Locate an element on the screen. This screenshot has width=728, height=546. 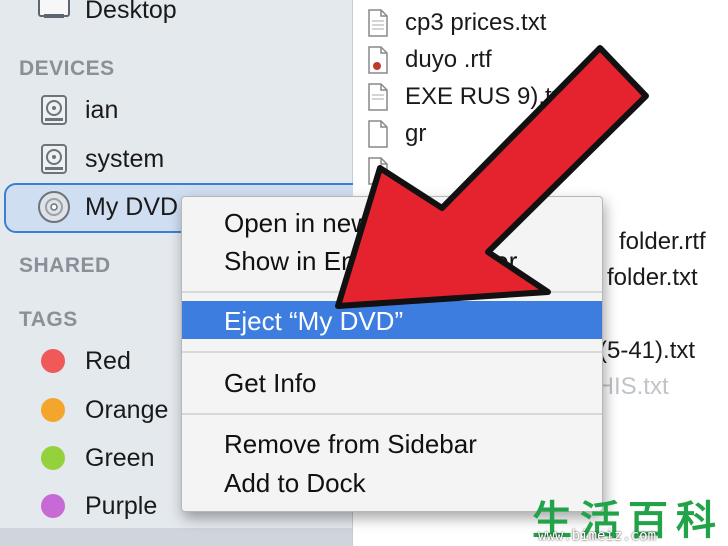
sidebar-item-desktop: Desktop is located at coordinates (176, 16).